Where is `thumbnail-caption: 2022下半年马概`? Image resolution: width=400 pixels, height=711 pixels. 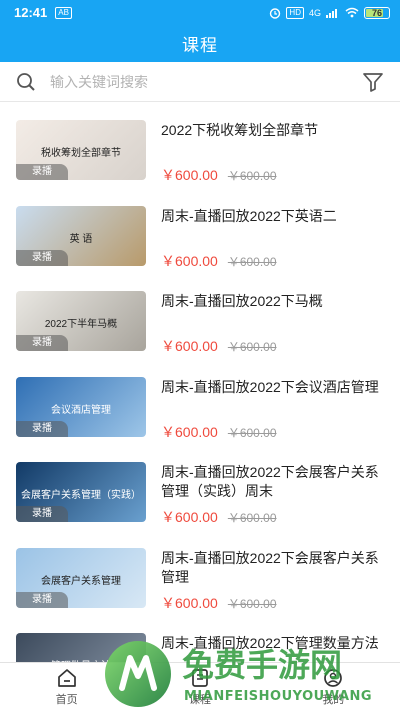 thumbnail-caption: 2022下半年马概 is located at coordinates (81, 324).